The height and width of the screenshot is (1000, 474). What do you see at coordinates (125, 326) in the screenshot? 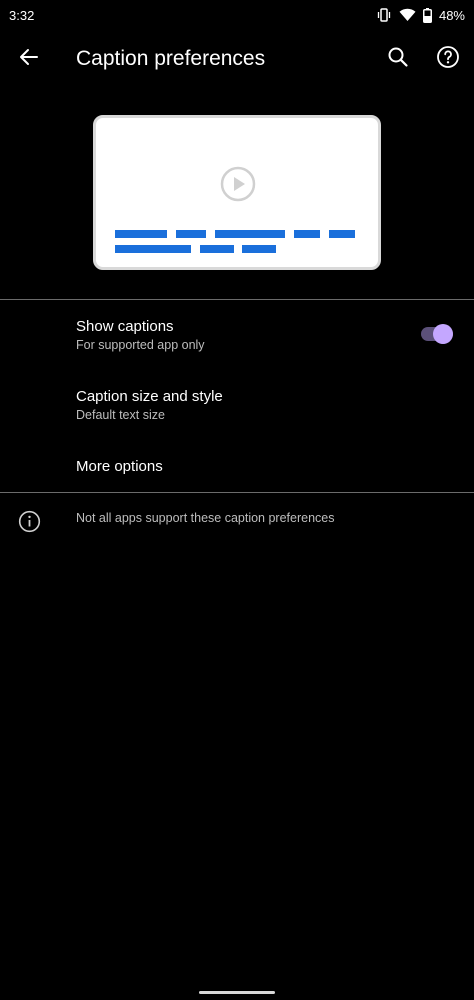
I see `show-captions-title: Show captions` at bounding box center [125, 326].